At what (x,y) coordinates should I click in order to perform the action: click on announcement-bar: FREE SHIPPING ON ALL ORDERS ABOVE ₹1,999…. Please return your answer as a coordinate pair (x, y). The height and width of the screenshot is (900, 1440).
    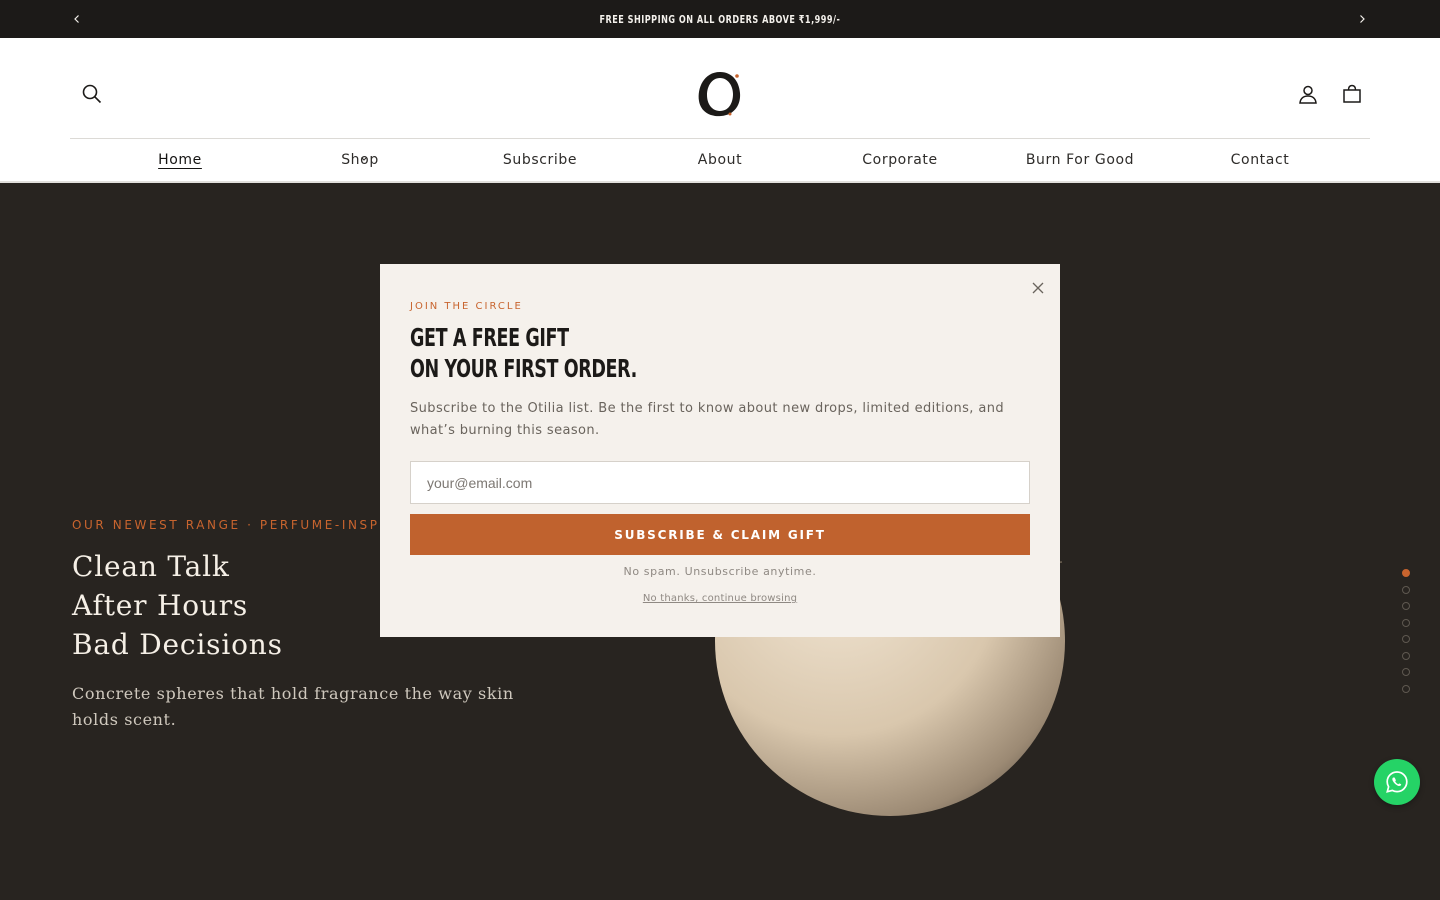
    Looking at the image, I should click on (720, 19).